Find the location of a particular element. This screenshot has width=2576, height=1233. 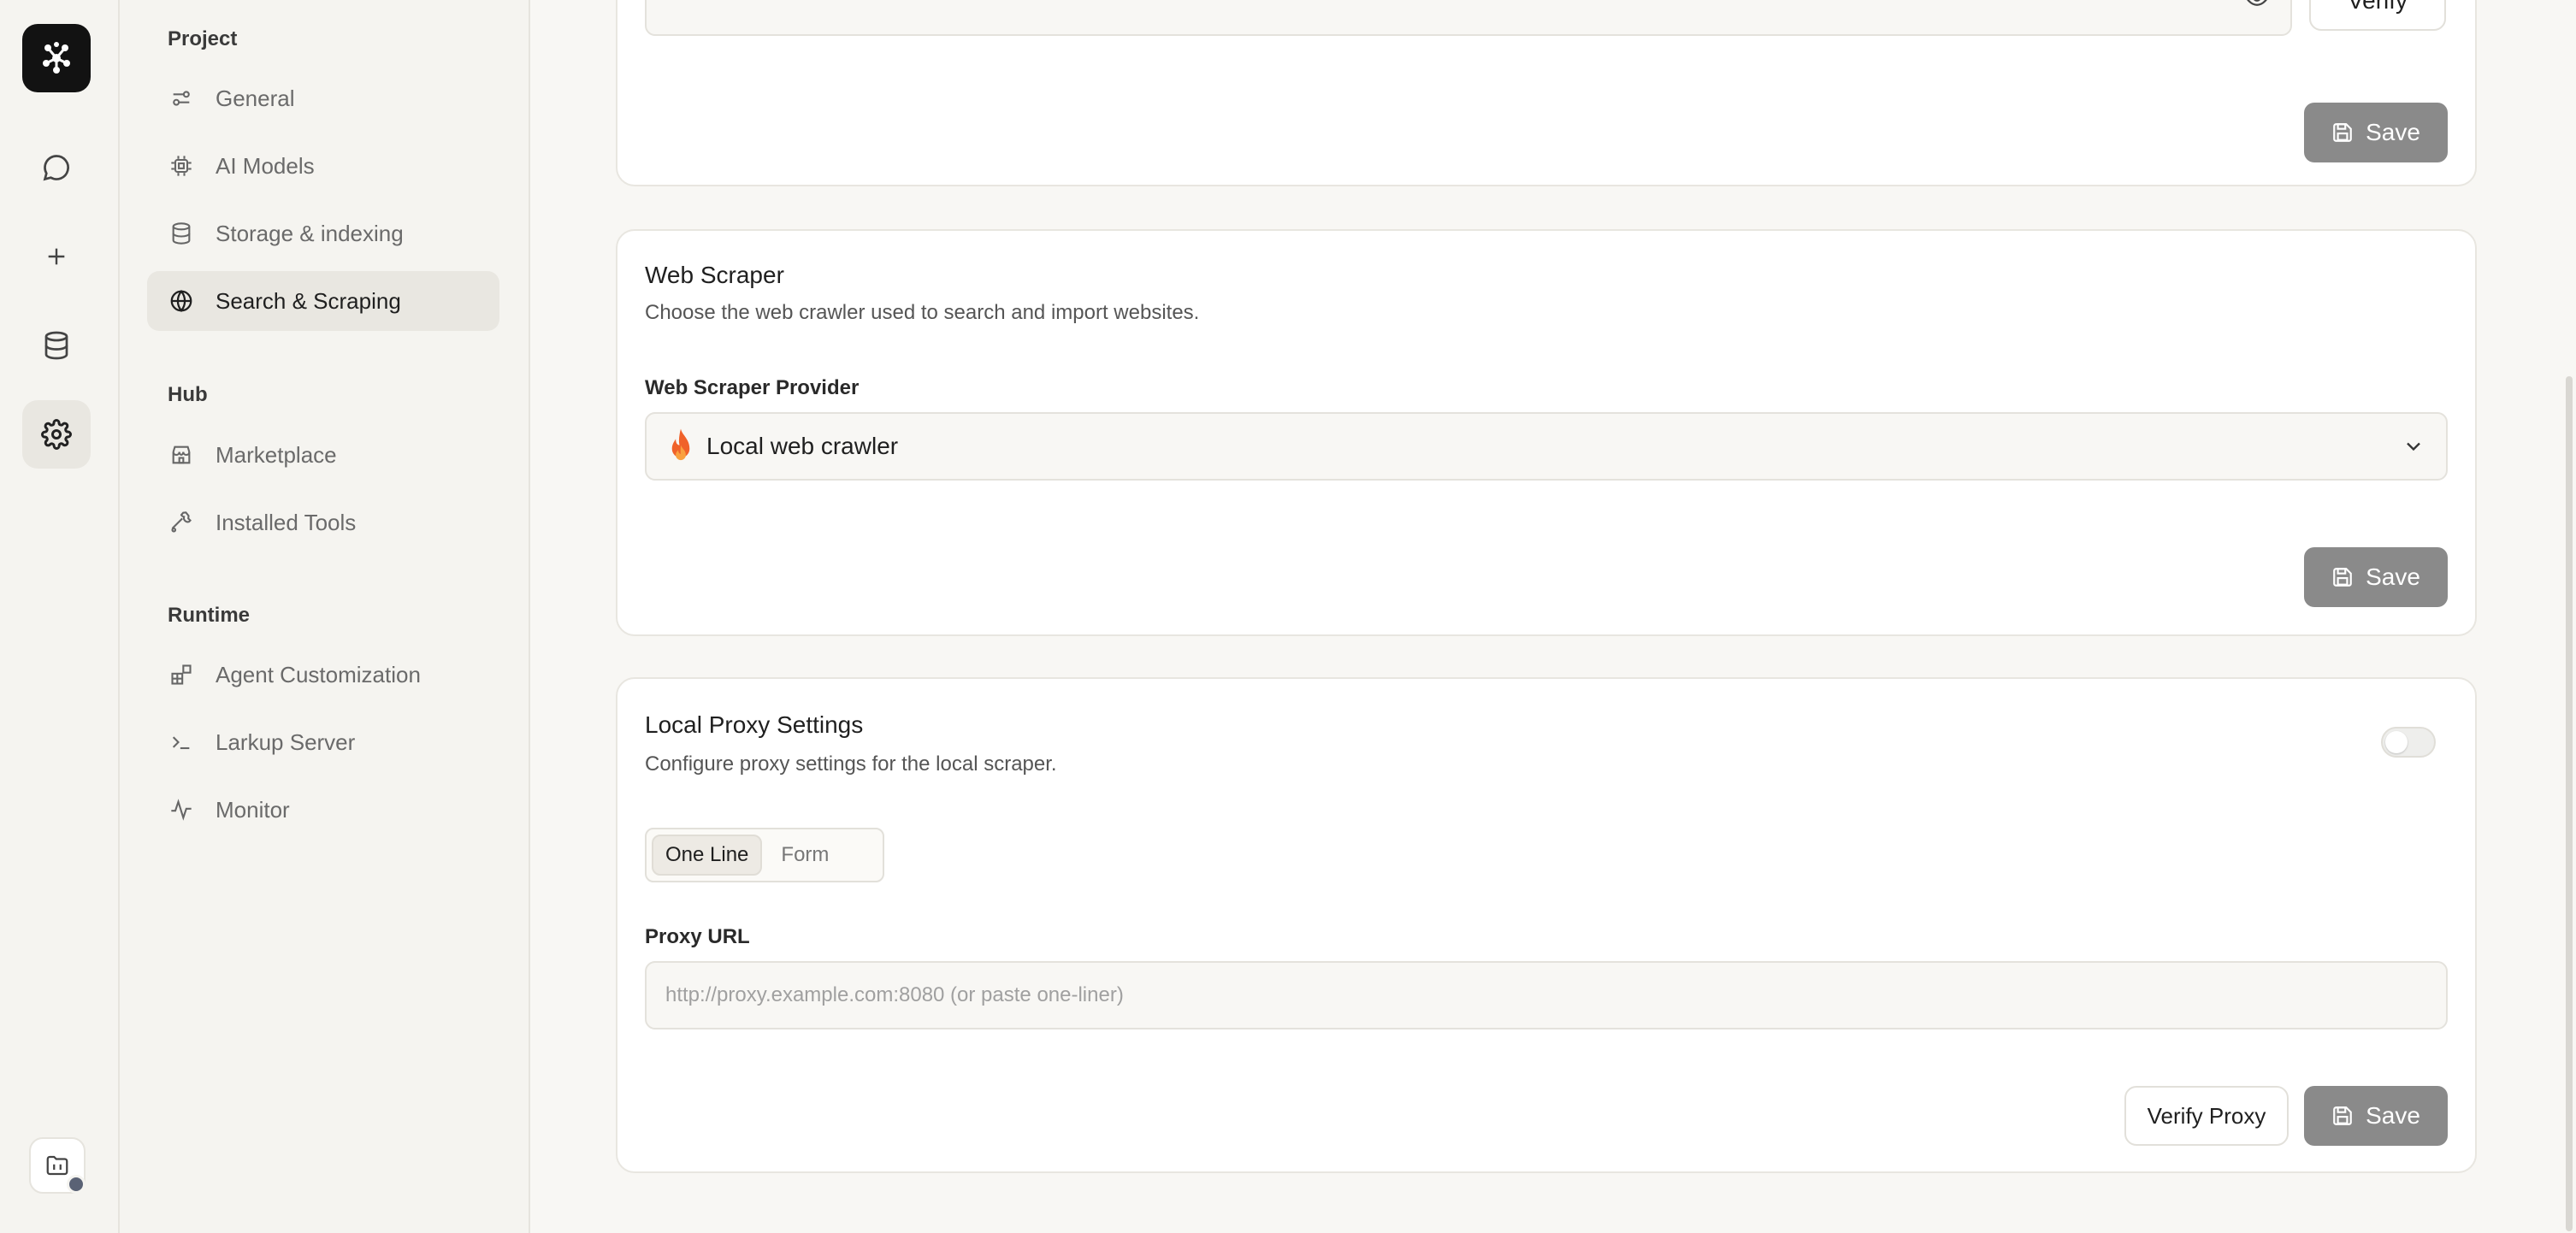

blocks-icon is located at coordinates (181, 674).